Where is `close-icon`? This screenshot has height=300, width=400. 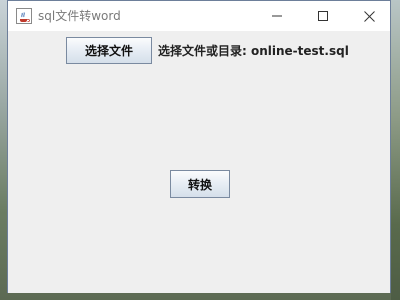 close-icon is located at coordinates (369, 16).